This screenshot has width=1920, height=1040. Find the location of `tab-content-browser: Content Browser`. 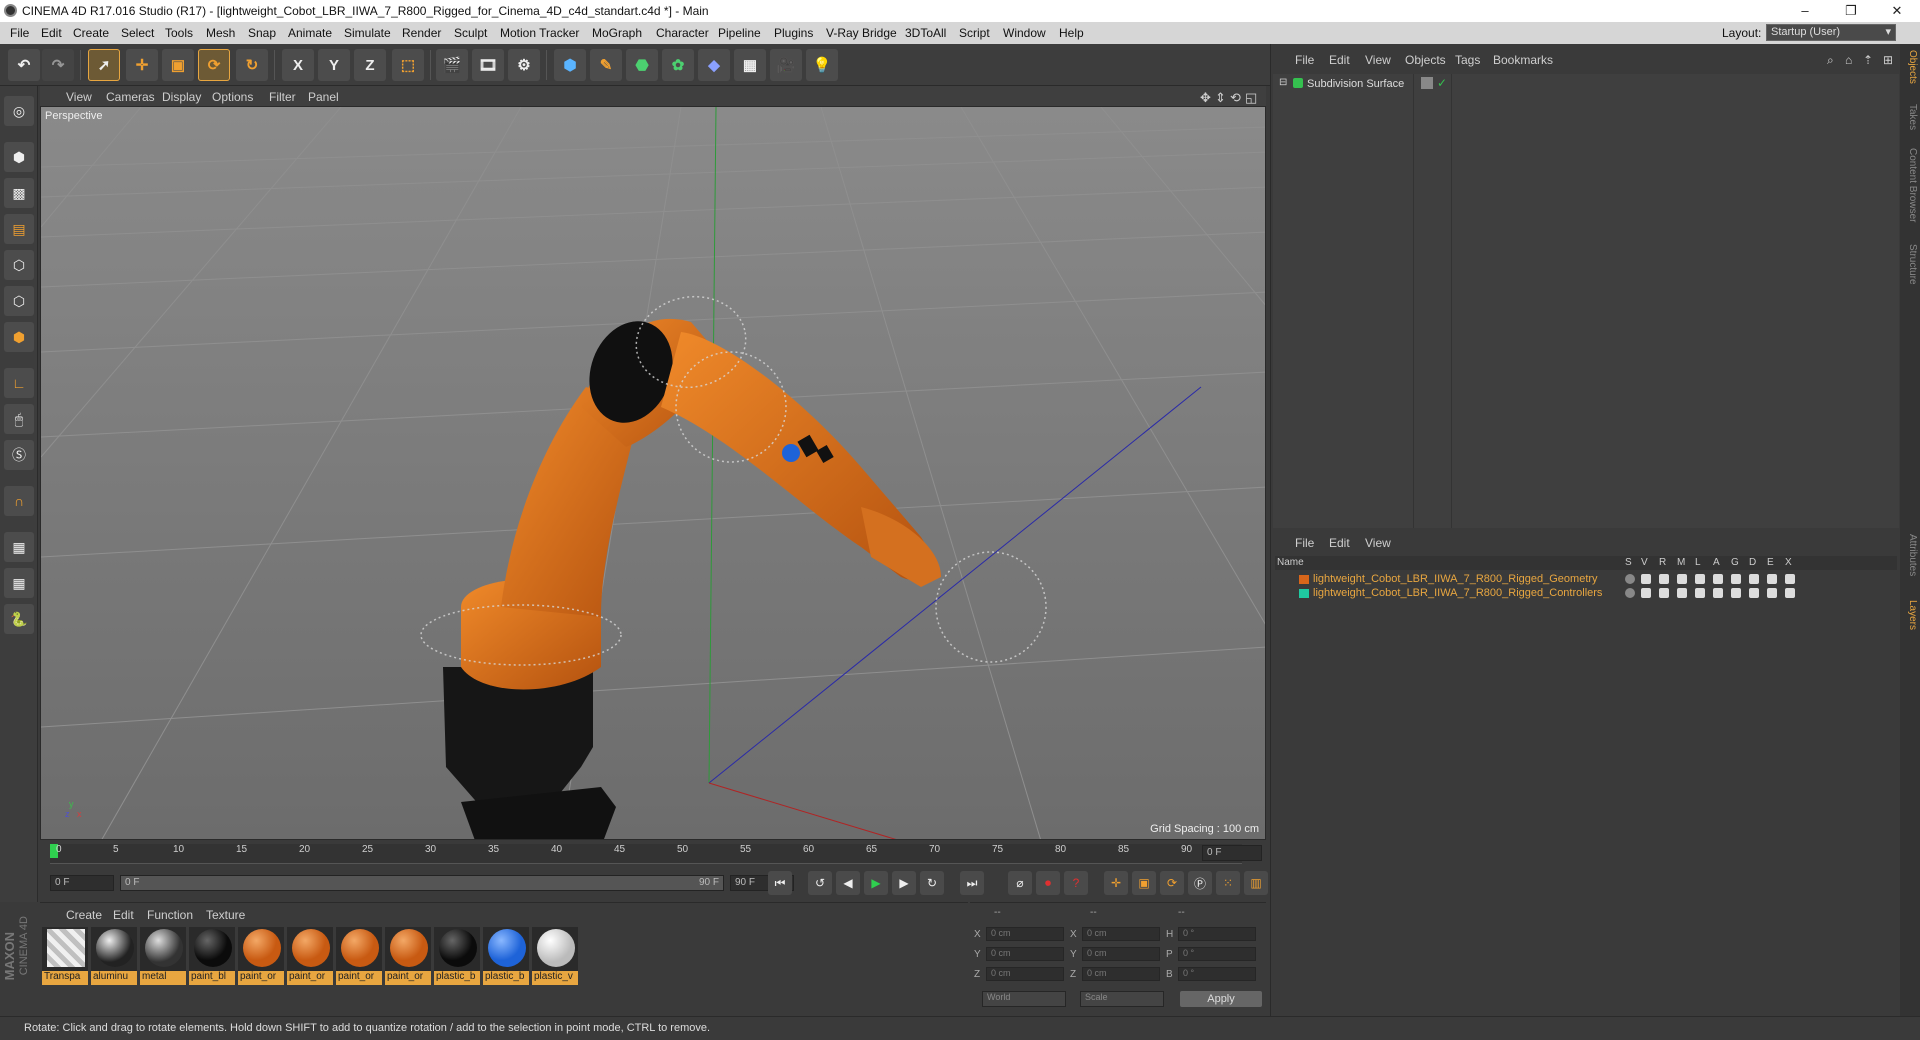

tab-content-browser: Content Browser is located at coordinates (1910, 185).